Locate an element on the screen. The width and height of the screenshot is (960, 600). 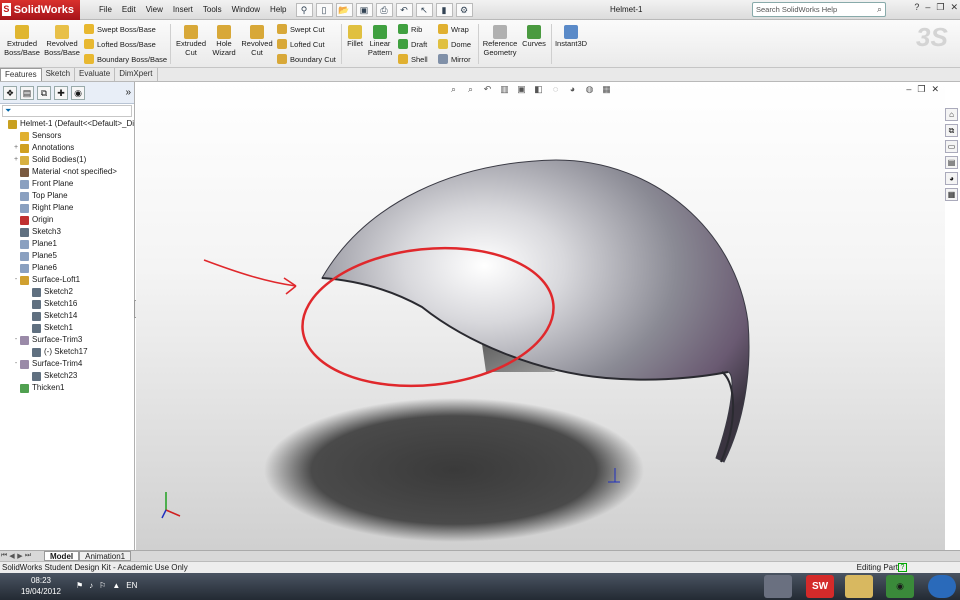
fillet-button: Fillet is located at coordinates (355, 37).